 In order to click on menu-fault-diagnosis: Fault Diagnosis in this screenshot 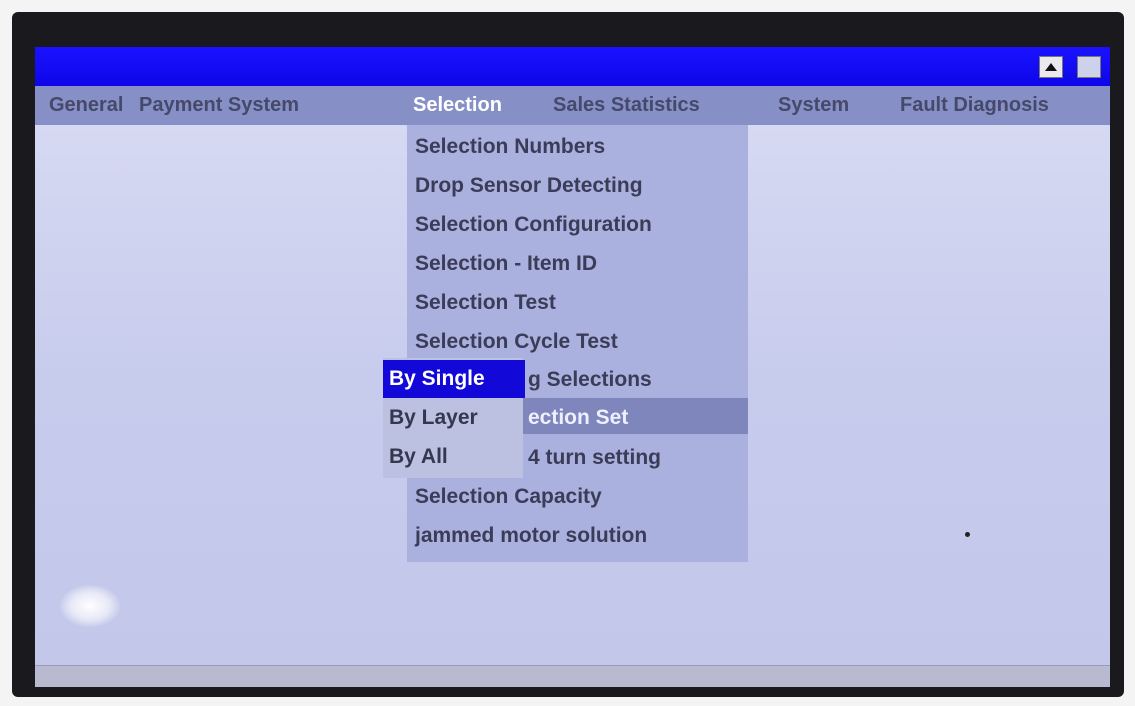, I will do `click(974, 105)`.